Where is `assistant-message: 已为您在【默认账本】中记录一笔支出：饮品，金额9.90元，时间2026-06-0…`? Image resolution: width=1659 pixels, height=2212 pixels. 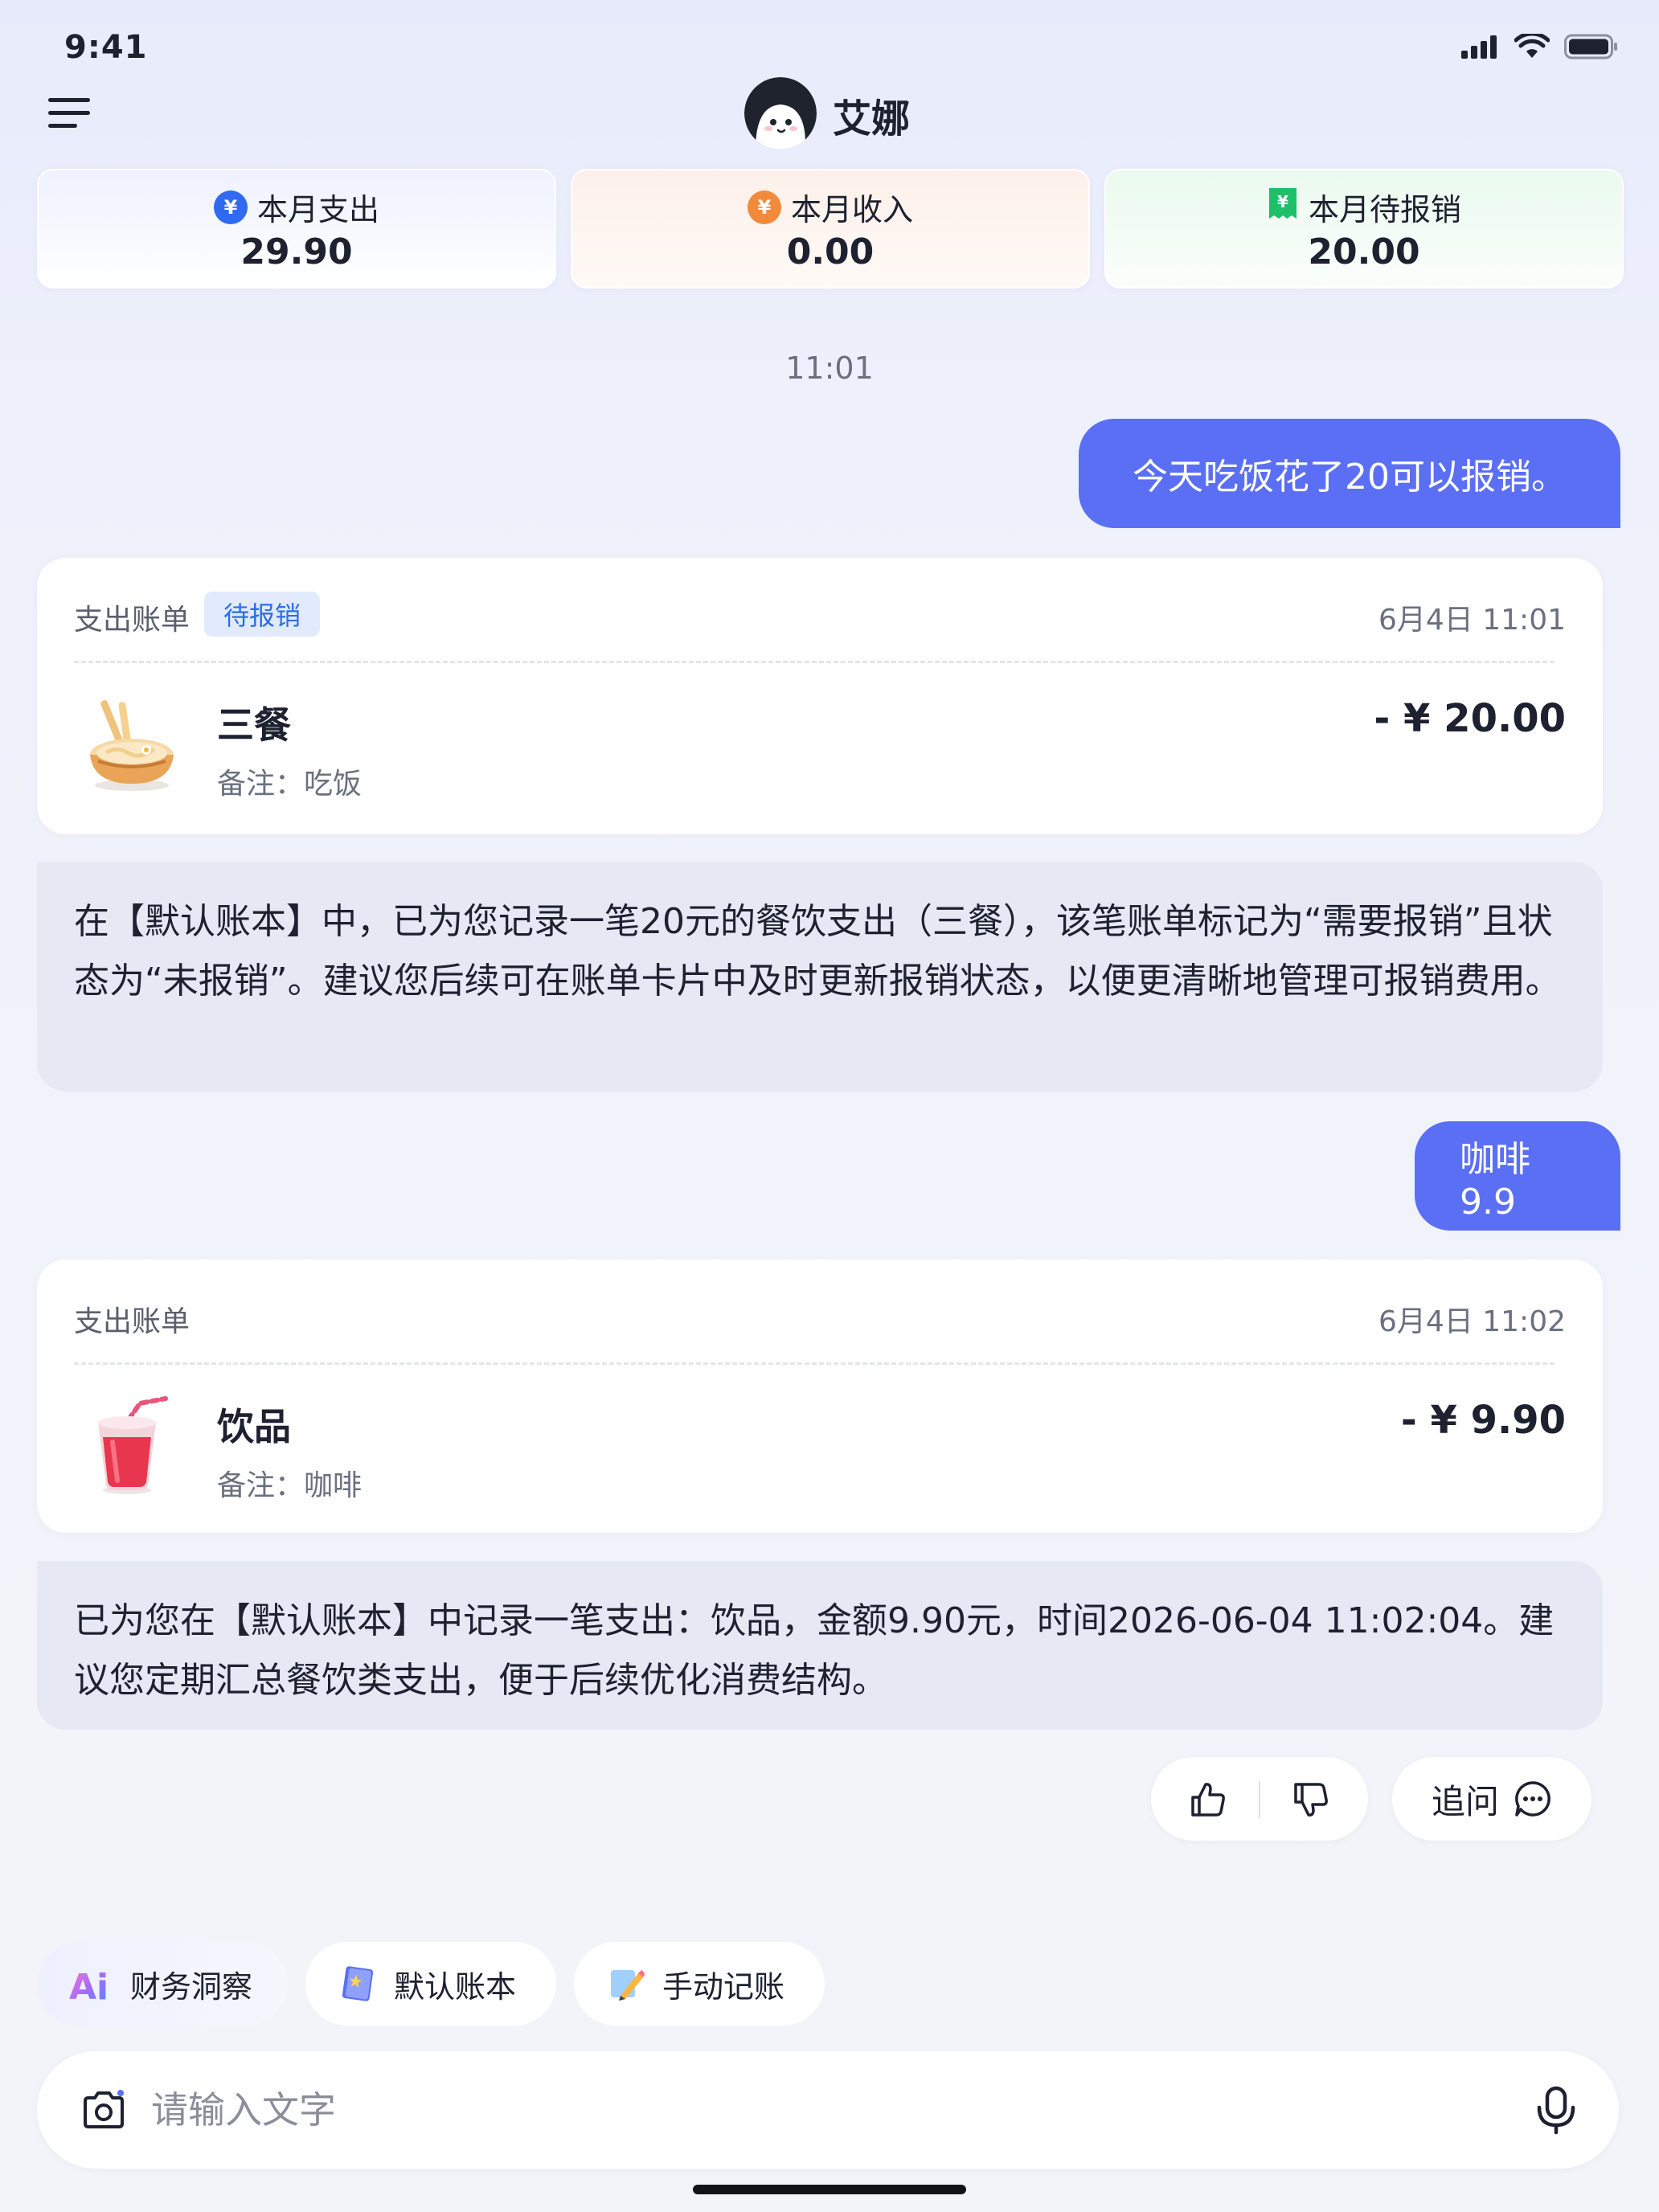
assistant-message: 已为您在【默认账本】中记录一笔支出：饮品，金额9.90元，时间2026-06-0… is located at coordinates (820, 1645).